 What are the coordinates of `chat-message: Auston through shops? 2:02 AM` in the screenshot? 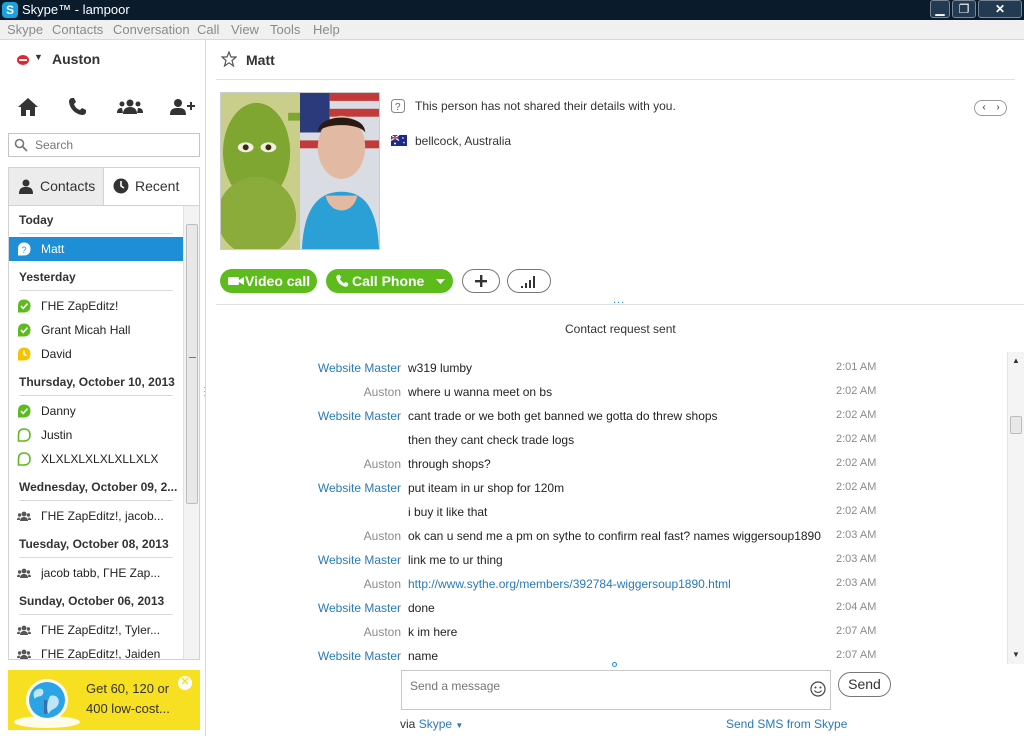 It's located at (615, 463).